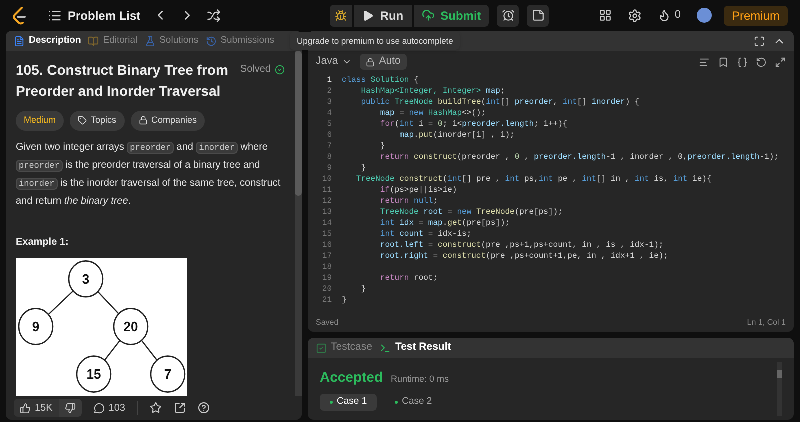 This screenshot has height=422, width=800. I want to click on panel-tab: Solutions, so click(171, 41).